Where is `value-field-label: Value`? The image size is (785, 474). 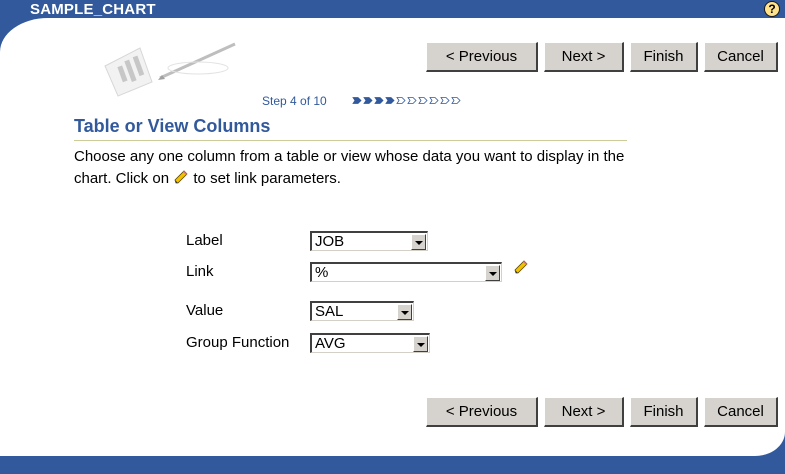 value-field-label: Value is located at coordinates (205, 310).